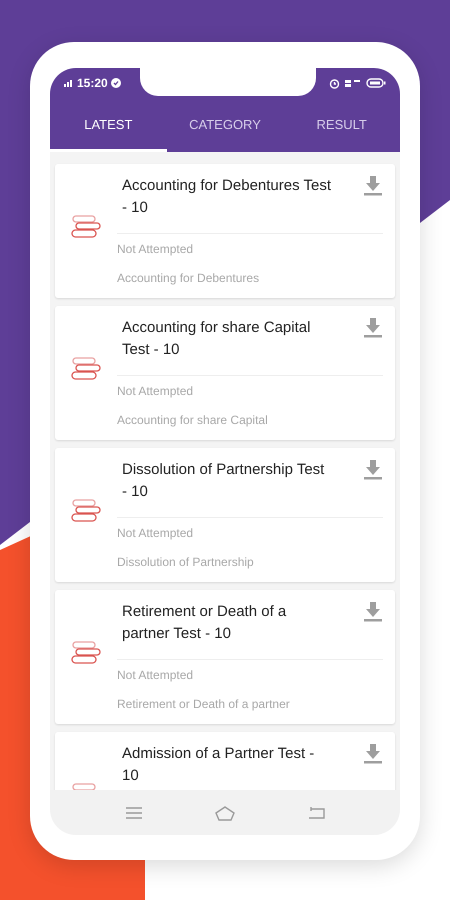  I want to click on test-card: Retirement or Death of a partner Test - 10 Not Attempted Retirement or Death of a partner, so click(225, 657).